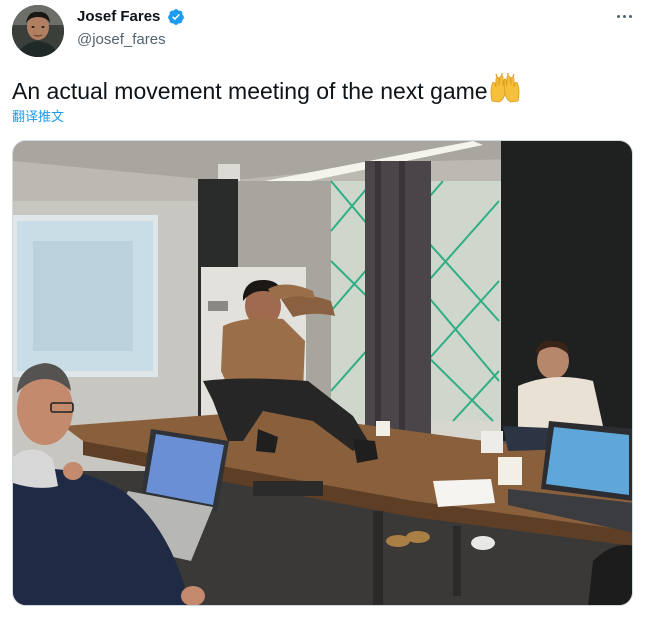 Image resolution: width=650 pixels, height=618 pixels. I want to click on avatar-image, so click(38, 31).